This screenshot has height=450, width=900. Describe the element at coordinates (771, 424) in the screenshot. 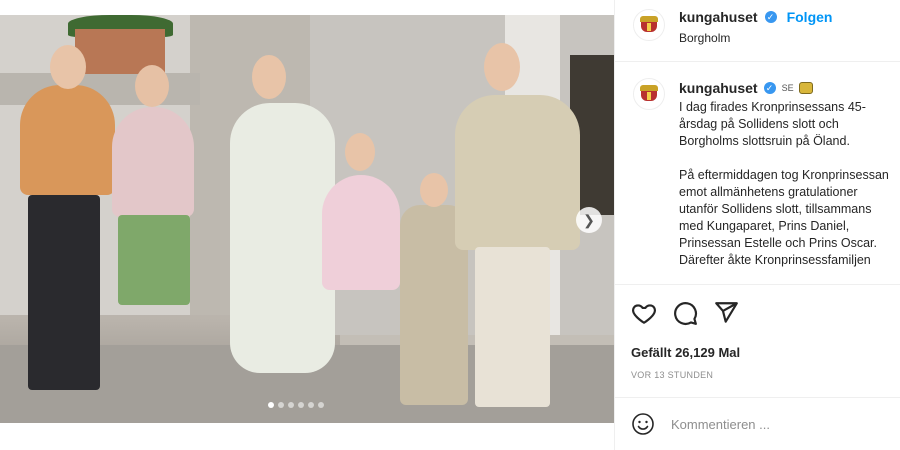

I see `comment-input` at that location.